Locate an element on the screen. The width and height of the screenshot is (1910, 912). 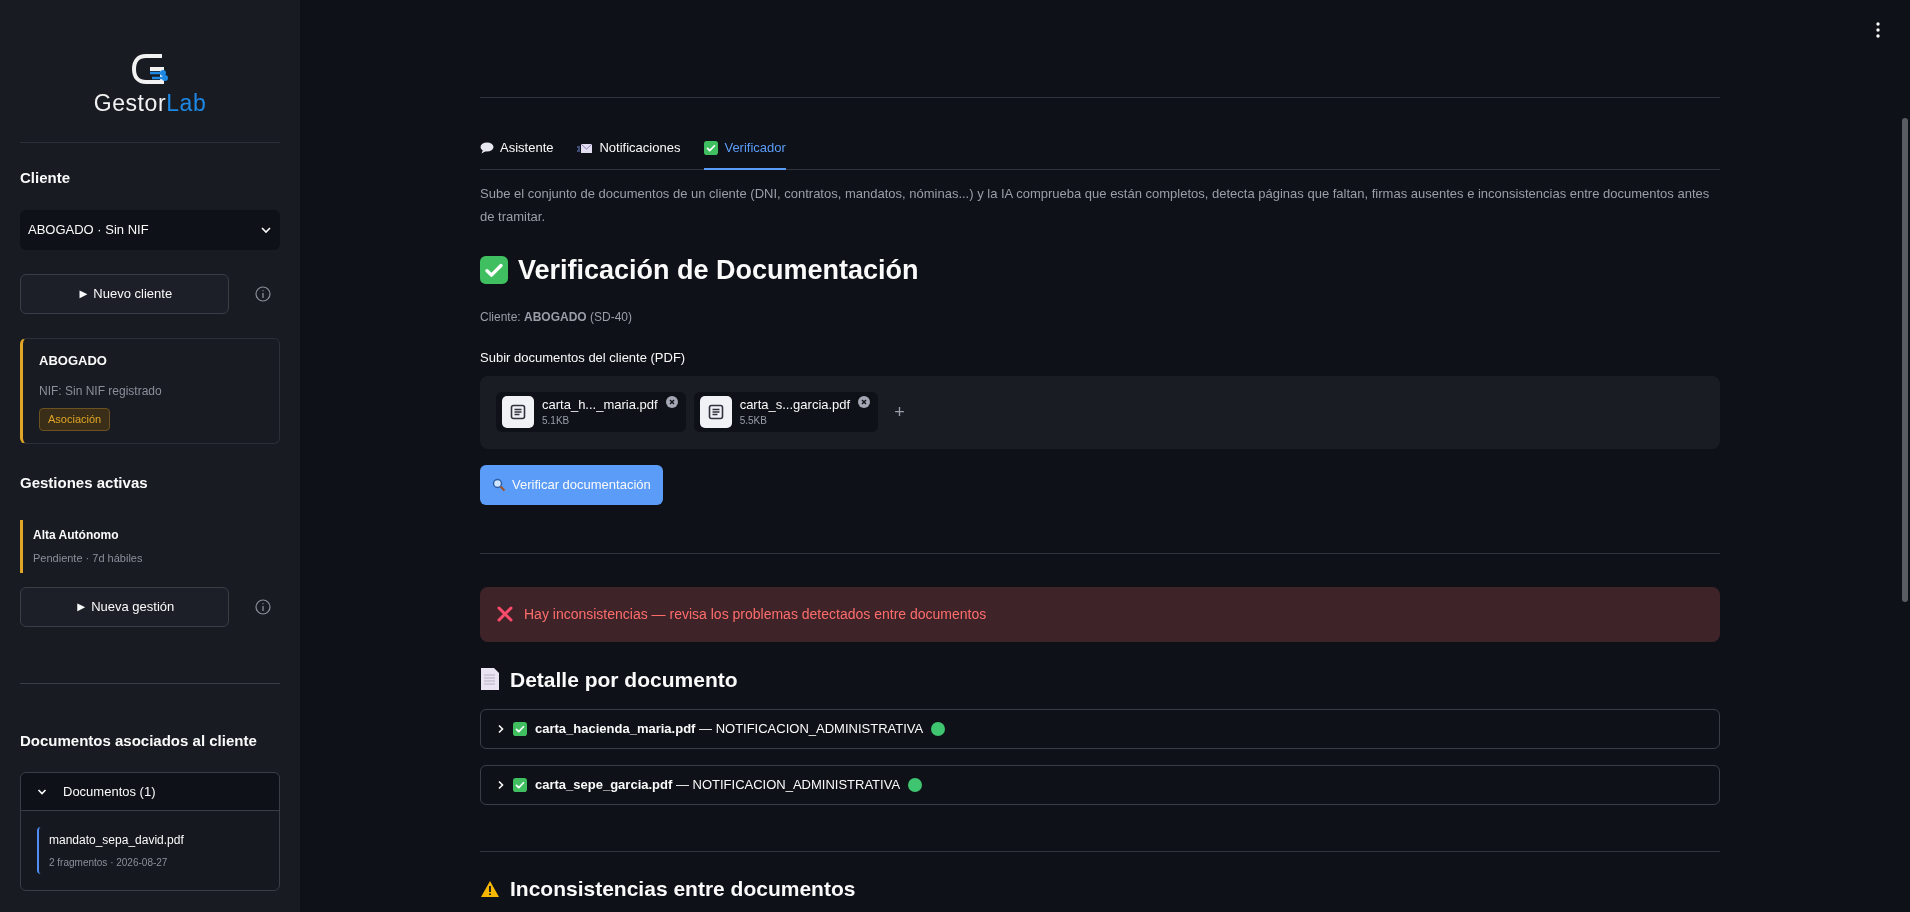
document-expander: carta_hacienda_maria.pdf — NOTIFICACION_ADMINISTRATIVA is located at coordinates (1100, 729).